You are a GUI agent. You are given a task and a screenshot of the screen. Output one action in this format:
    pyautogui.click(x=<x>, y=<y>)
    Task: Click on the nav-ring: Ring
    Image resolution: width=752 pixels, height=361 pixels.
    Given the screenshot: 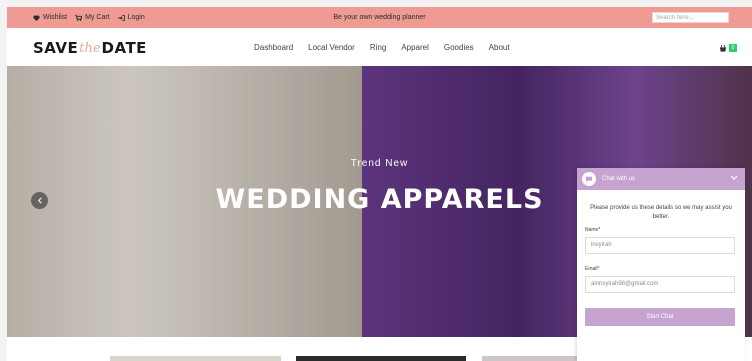 What is the action you would take?
    pyautogui.click(x=378, y=47)
    